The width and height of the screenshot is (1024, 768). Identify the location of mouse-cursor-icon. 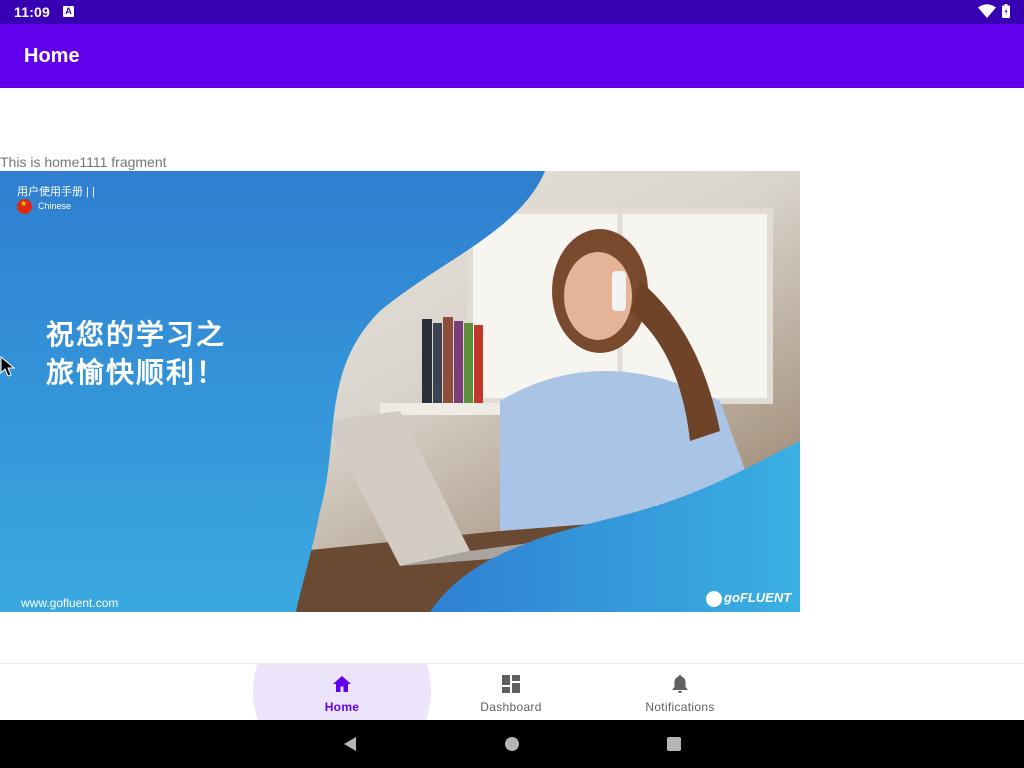
(8, 366).